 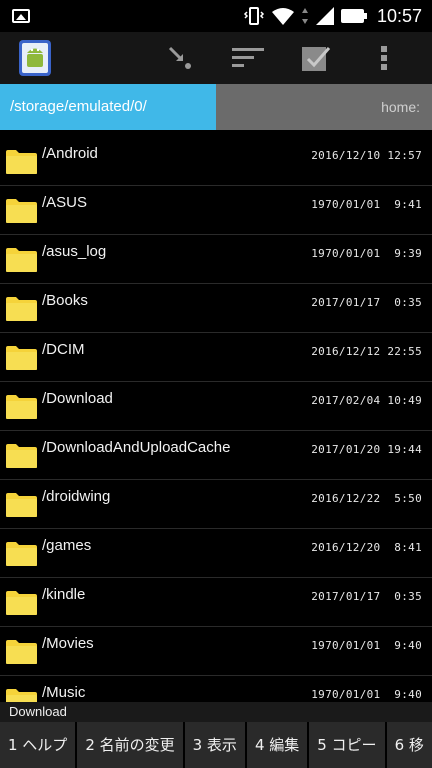 I want to click on home-path-tab: home:, so click(x=324, y=107).